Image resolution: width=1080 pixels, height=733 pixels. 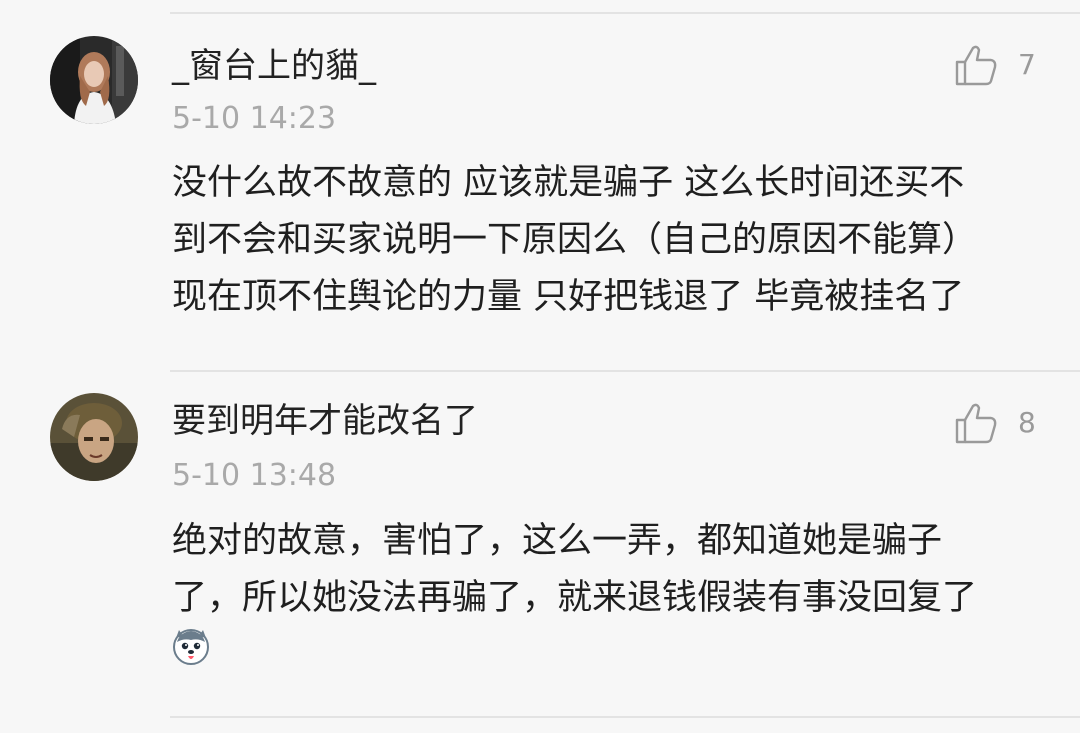 I want to click on timestamp-1: 5-10 14:23, so click(x=254, y=118).